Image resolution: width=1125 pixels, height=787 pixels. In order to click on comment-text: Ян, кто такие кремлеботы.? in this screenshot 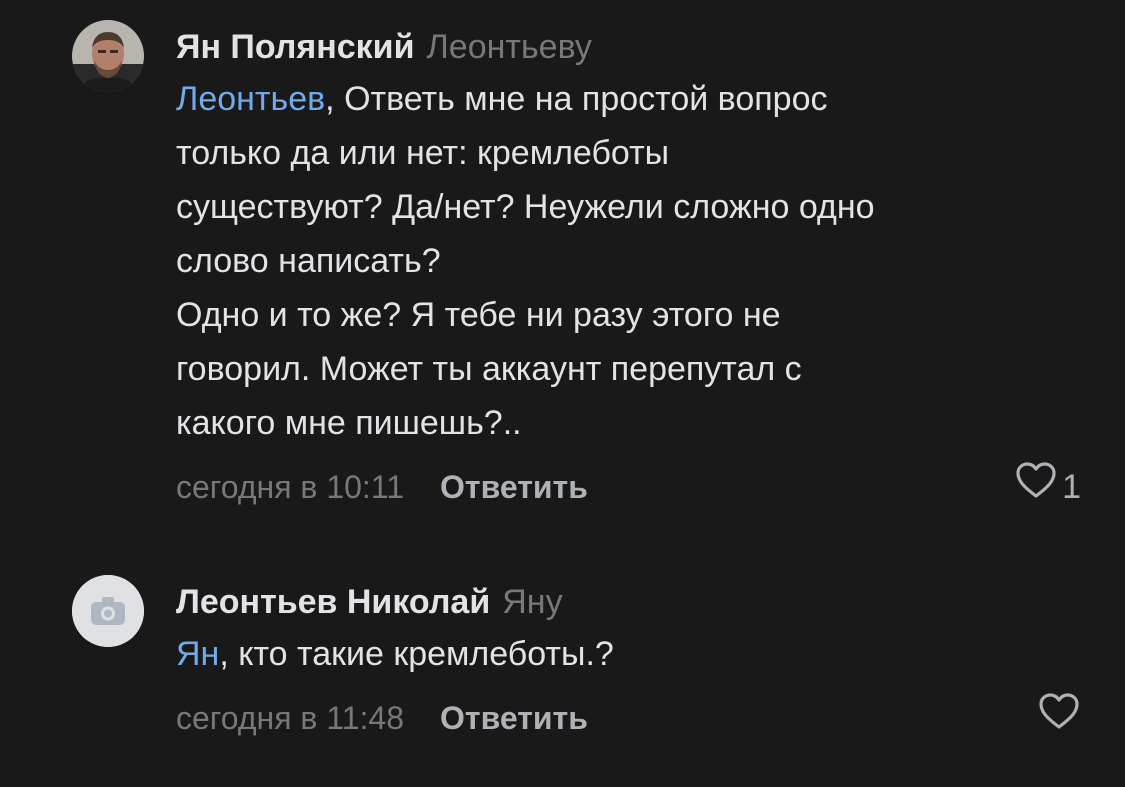, I will do `click(630, 654)`.